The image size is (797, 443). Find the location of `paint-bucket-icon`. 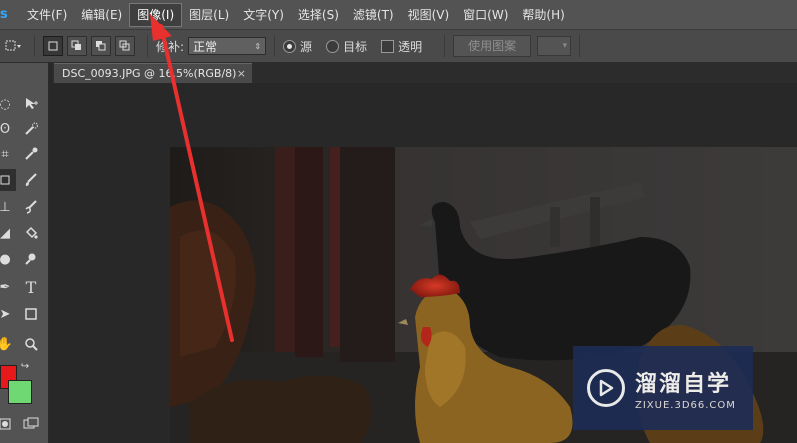

paint-bucket-icon is located at coordinates (31, 233).